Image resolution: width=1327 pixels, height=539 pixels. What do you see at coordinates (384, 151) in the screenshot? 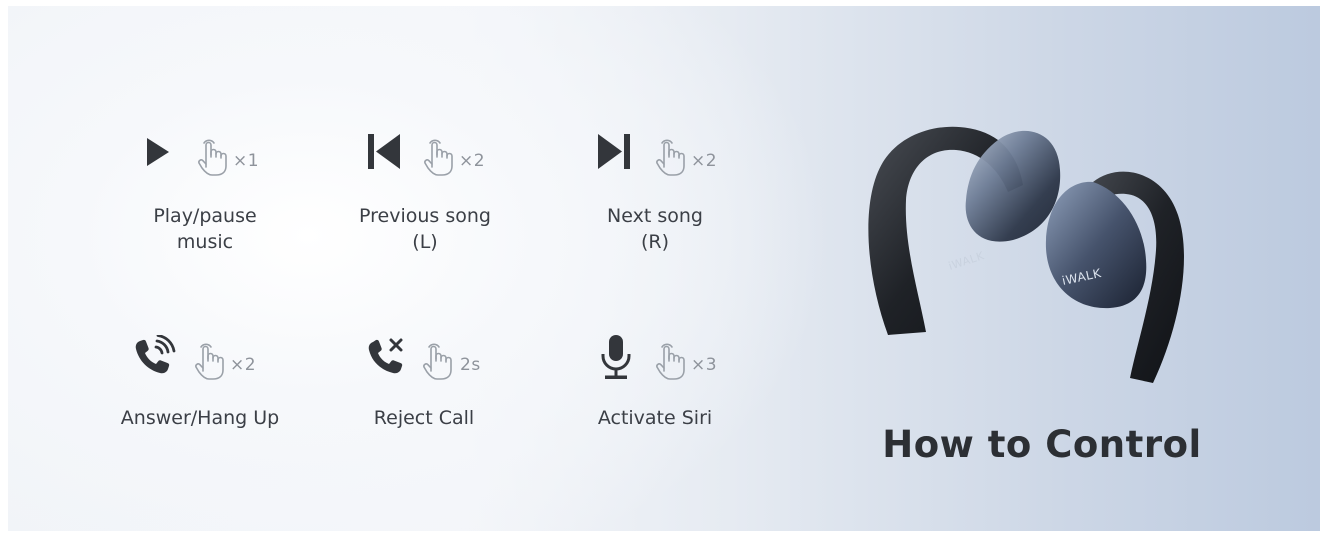
I see `previous-track-icon` at bounding box center [384, 151].